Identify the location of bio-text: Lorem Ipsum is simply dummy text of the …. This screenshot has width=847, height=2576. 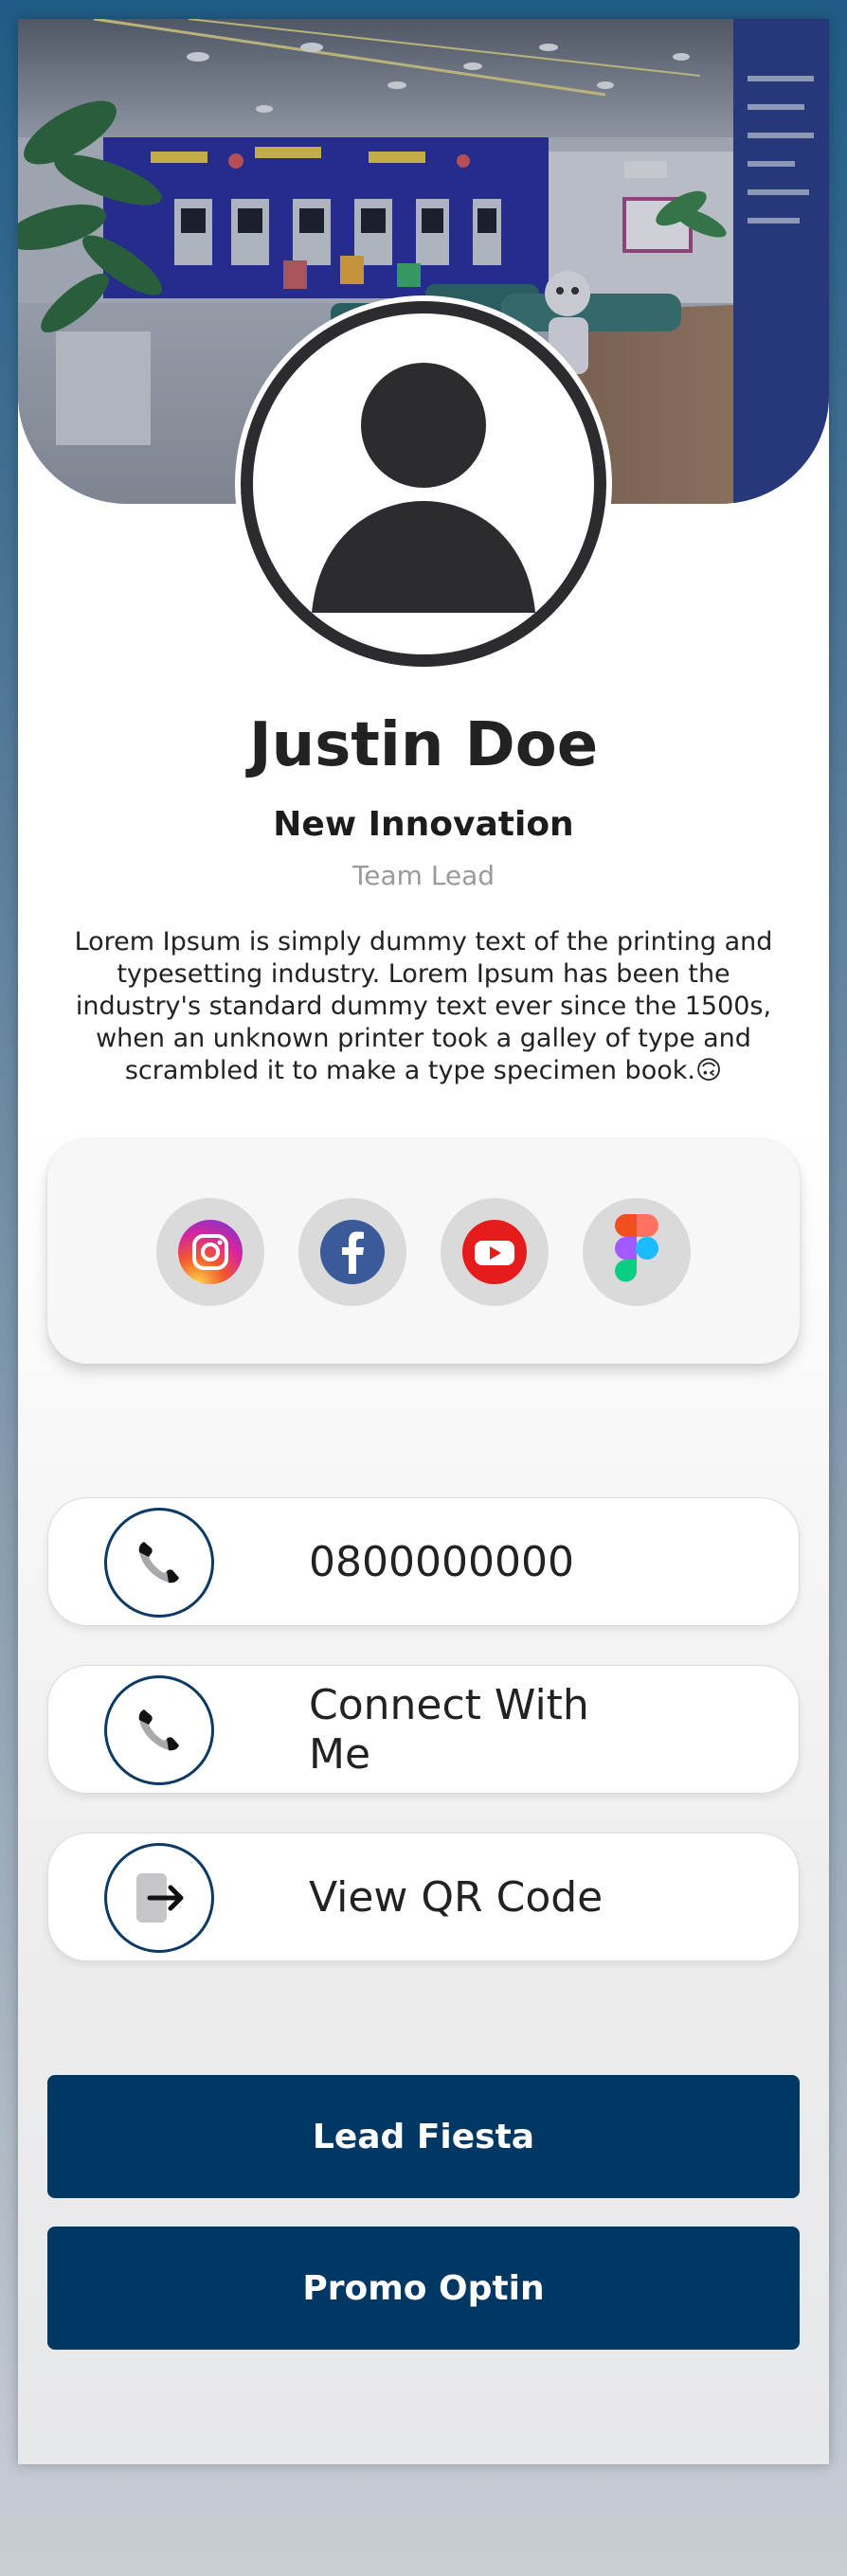
(424, 1006).